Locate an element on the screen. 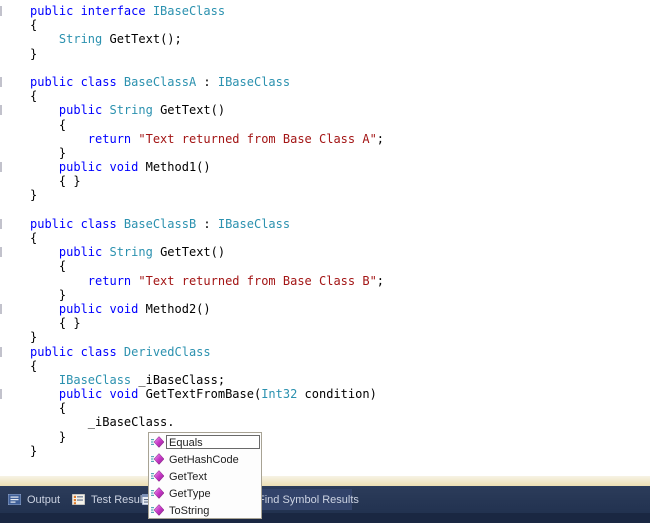 This screenshot has width=650, height=523. code-line: public void Method1() is located at coordinates (325, 167).